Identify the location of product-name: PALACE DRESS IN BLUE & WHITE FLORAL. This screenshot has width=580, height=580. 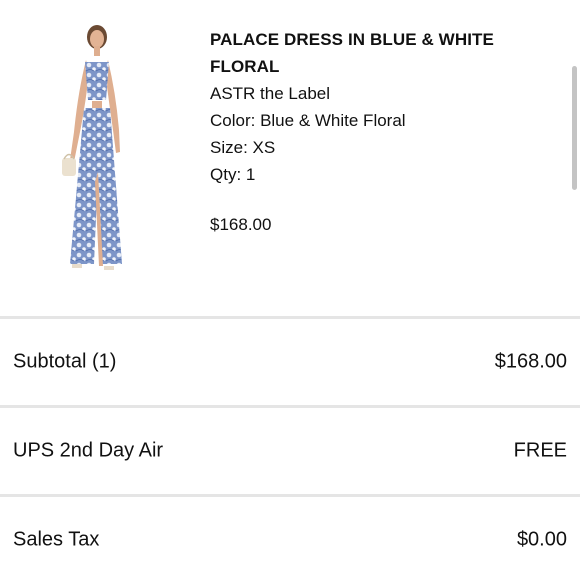
(370, 53).